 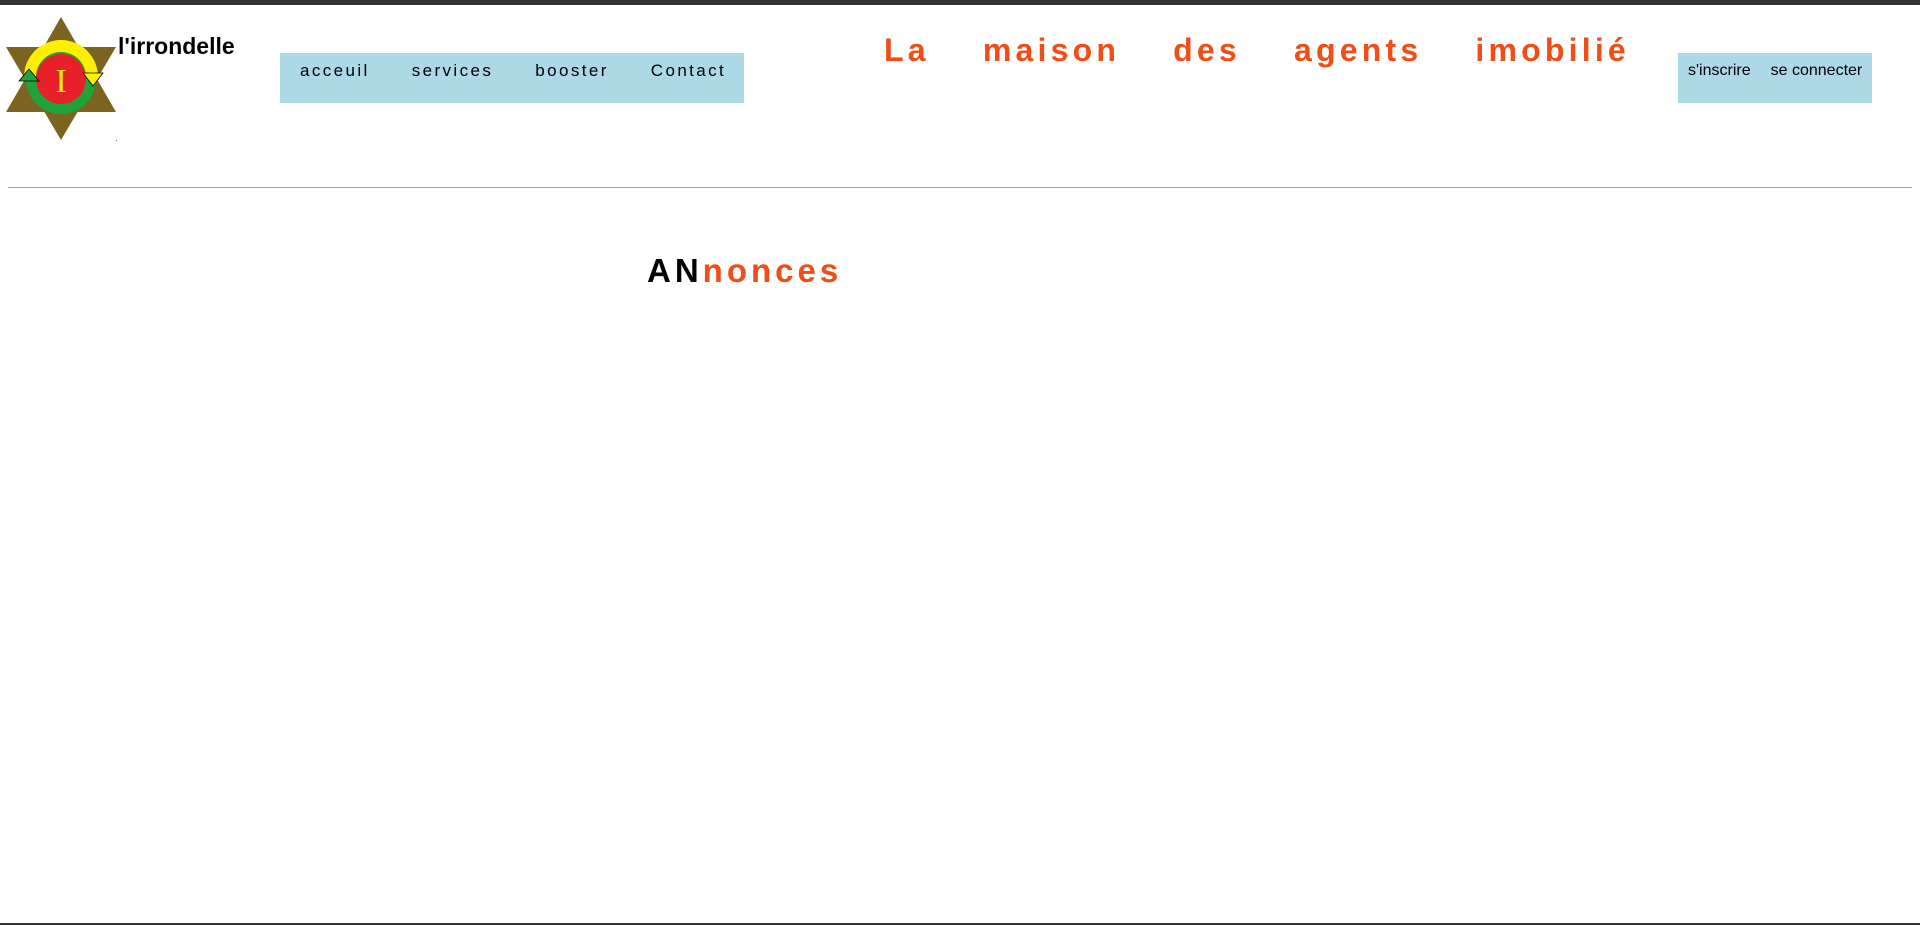 I want to click on section-title: ANnonces, so click(x=744, y=271).